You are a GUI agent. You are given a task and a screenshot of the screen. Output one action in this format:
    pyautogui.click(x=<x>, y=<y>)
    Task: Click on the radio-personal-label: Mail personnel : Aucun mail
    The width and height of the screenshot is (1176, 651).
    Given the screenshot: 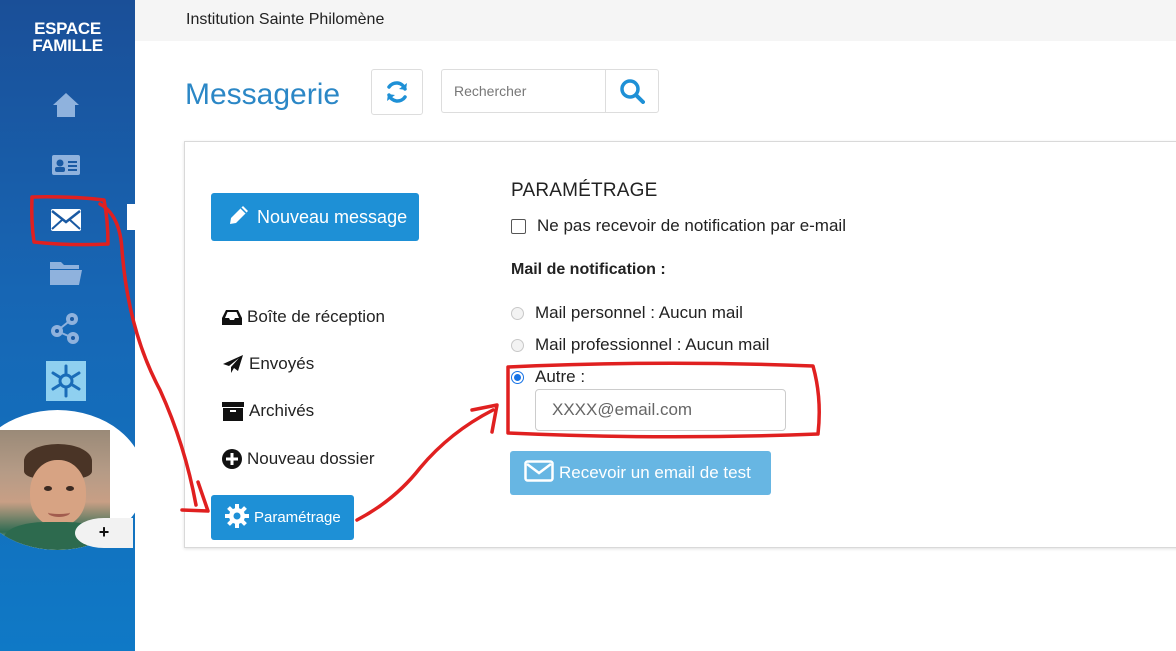 What is the action you would take?
    pyautogui.click(x=639, y=312)
    